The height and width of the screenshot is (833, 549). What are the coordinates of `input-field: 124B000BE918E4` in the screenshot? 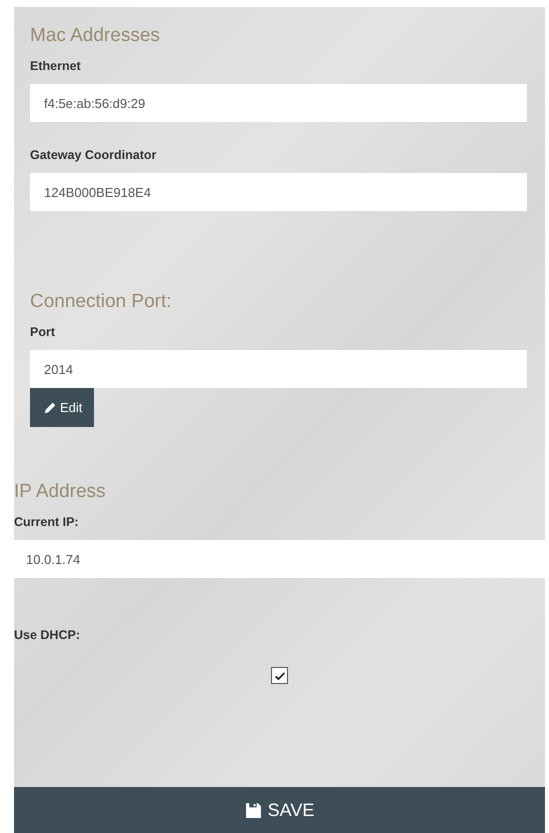 It's located at (278, 192).